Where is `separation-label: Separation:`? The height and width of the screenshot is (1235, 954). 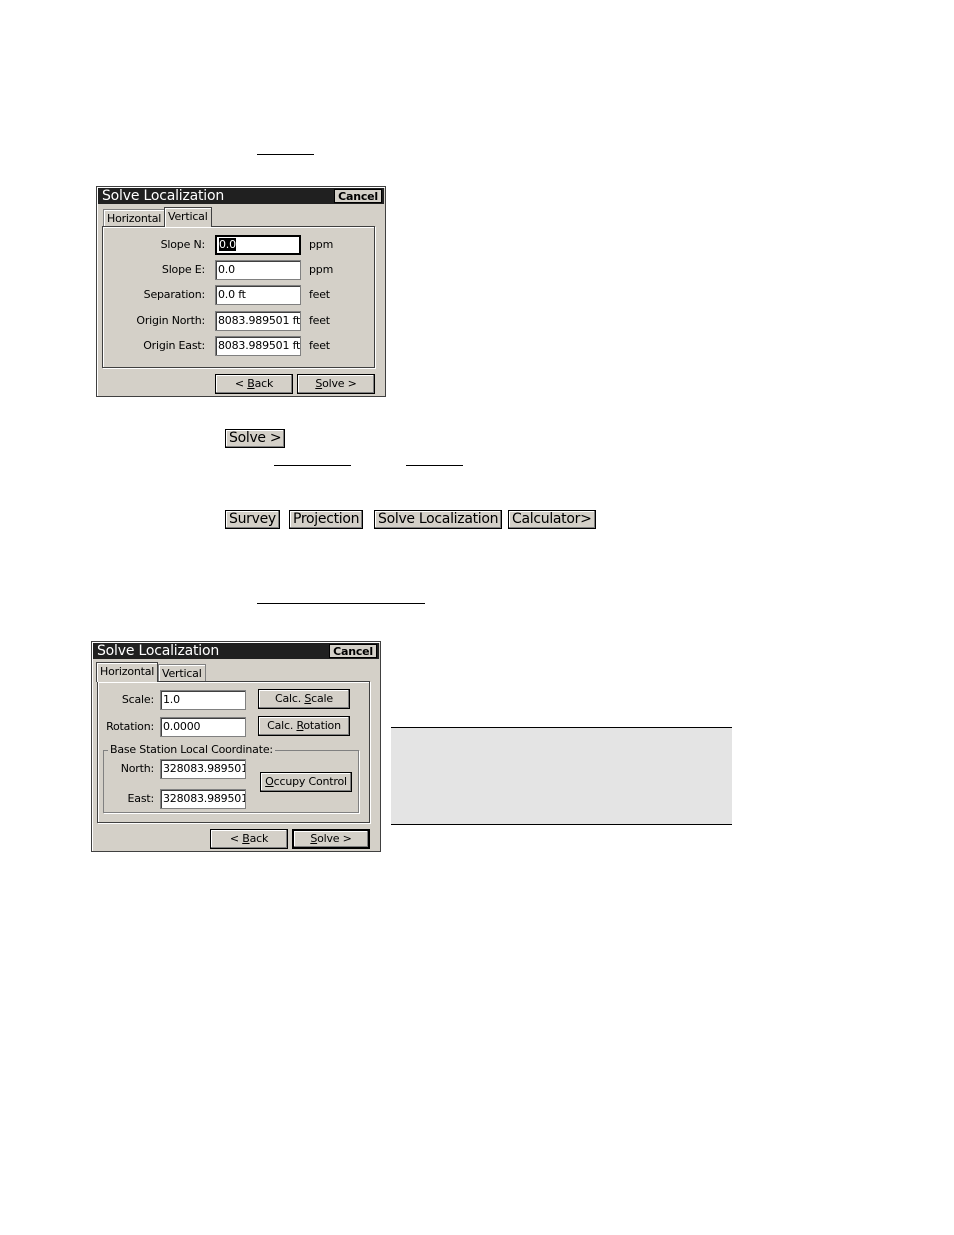 separation-label: Separation: is located at coordinates (174, 294).